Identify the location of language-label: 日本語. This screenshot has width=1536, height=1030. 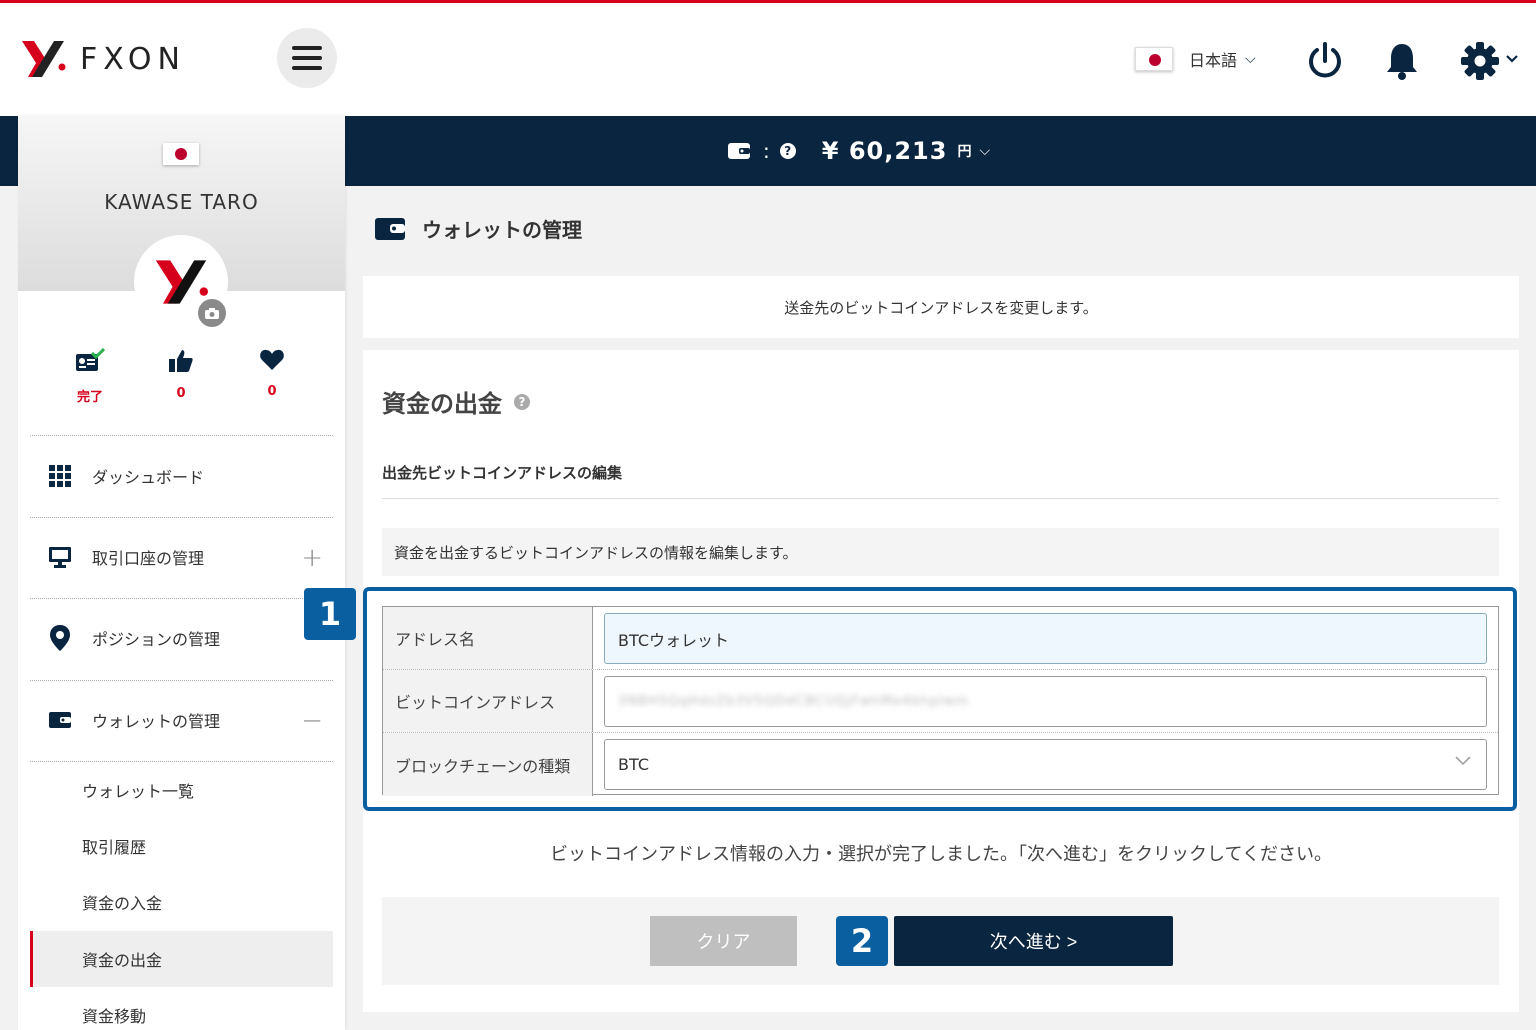
(1213, 60).